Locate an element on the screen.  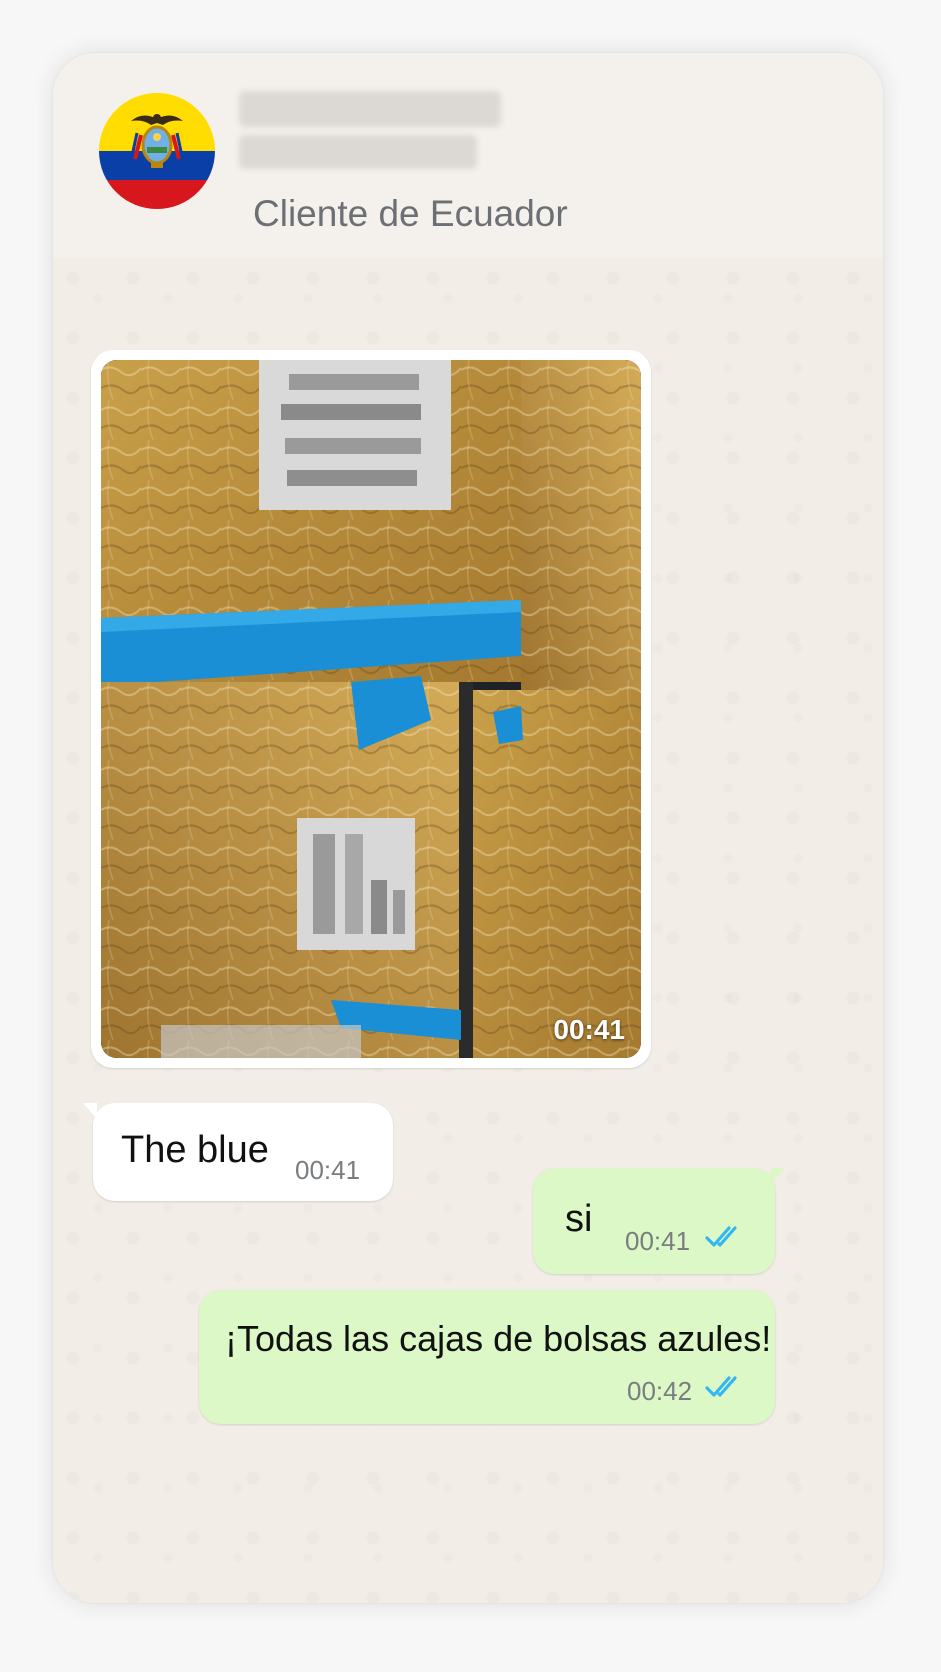
contact-name-redacted is located at coordinates (370, 109).